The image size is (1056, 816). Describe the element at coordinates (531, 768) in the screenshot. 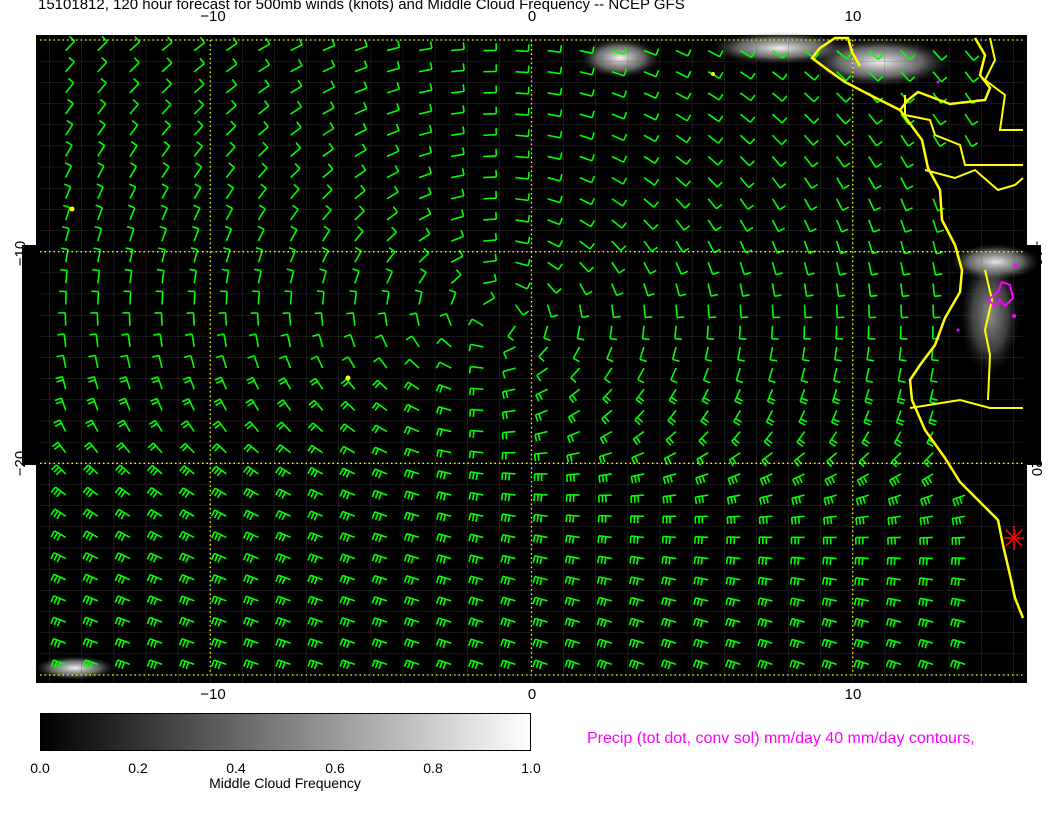

I see `colorbar-tick: 1.0` at that location.